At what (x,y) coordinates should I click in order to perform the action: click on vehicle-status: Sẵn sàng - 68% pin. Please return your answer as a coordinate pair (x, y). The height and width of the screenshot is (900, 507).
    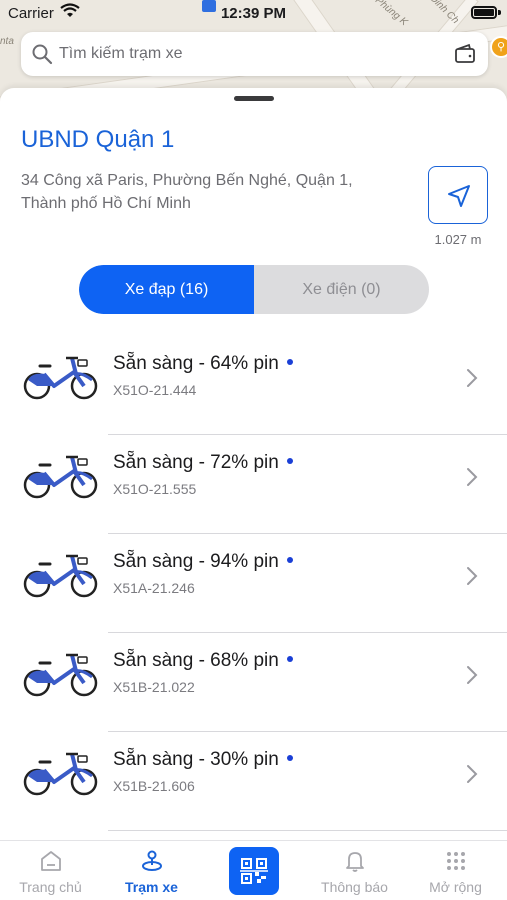
    Looking at the image, I should click on (203, 661).